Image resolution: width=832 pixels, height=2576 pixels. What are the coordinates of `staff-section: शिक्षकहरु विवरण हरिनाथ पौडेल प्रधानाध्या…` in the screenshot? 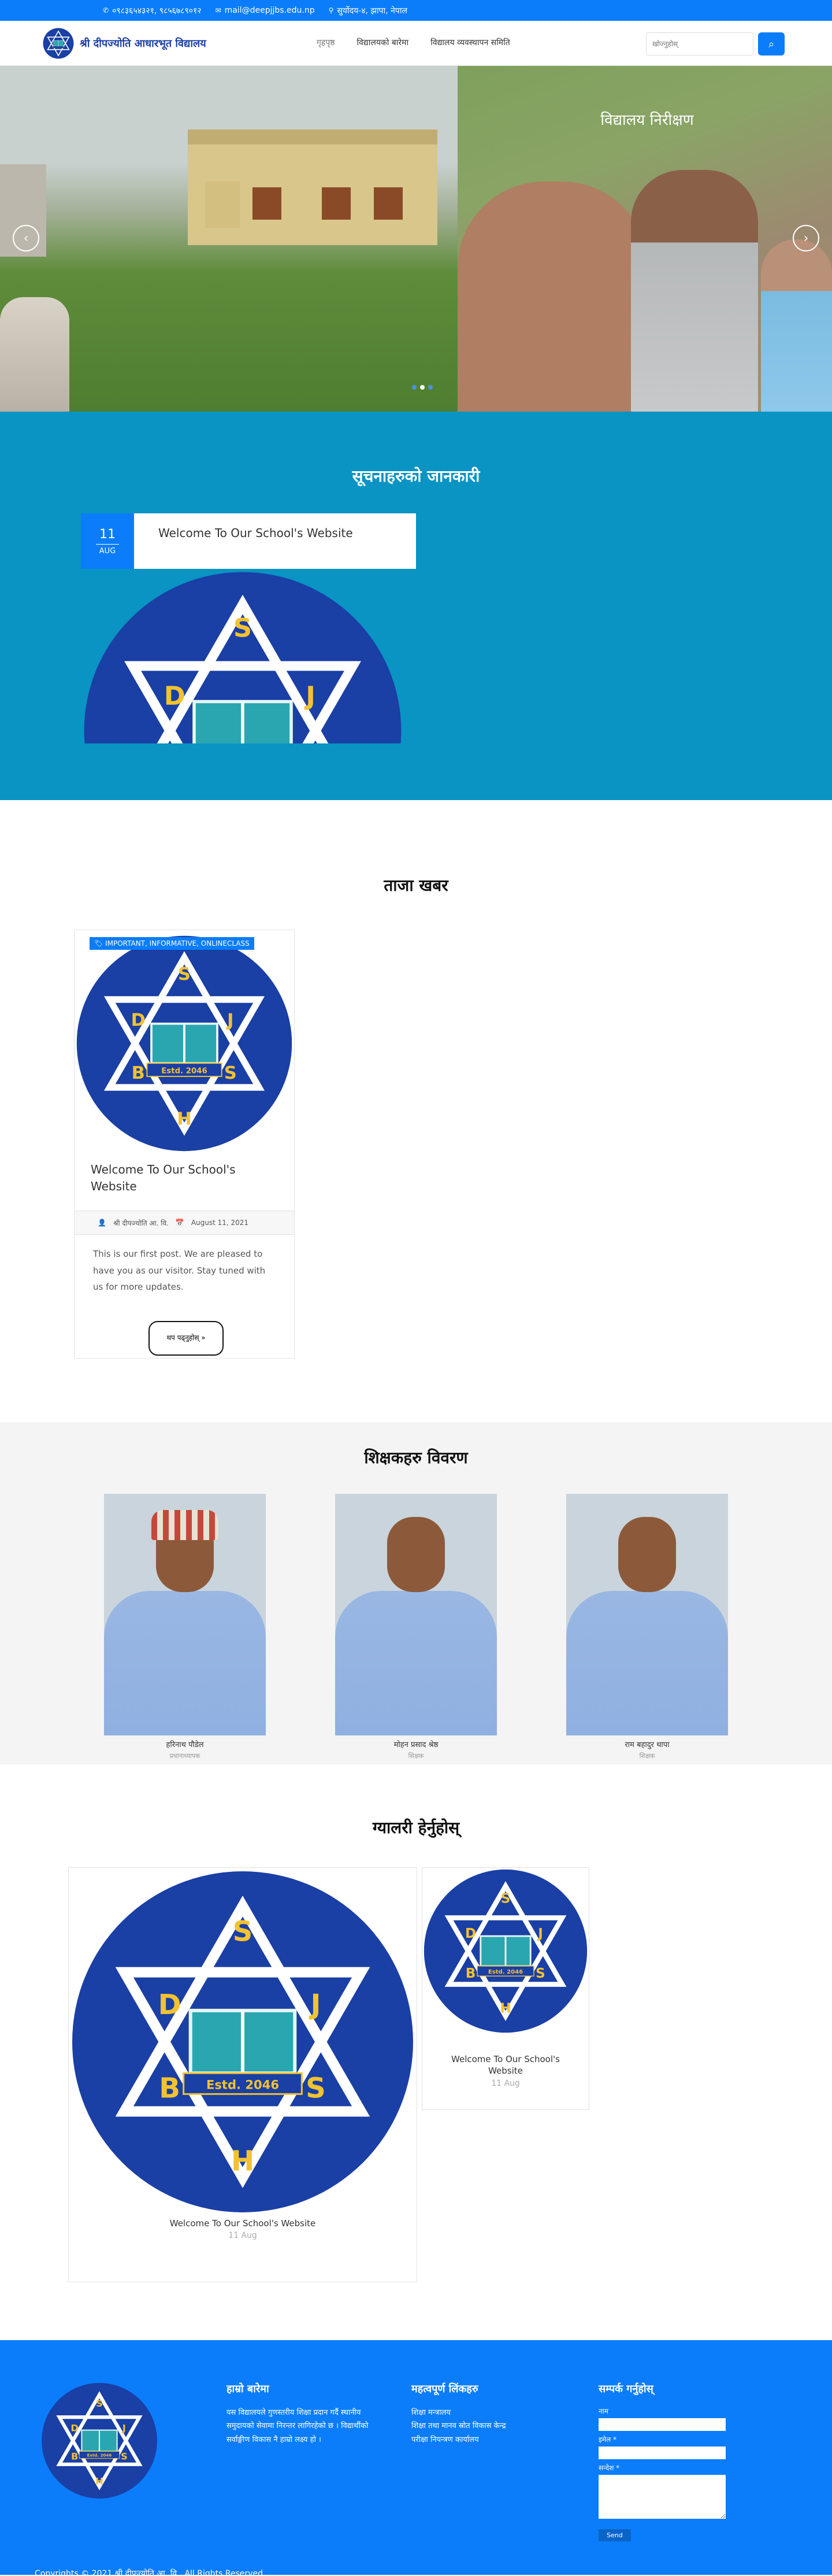 It's located at (416, 1593).